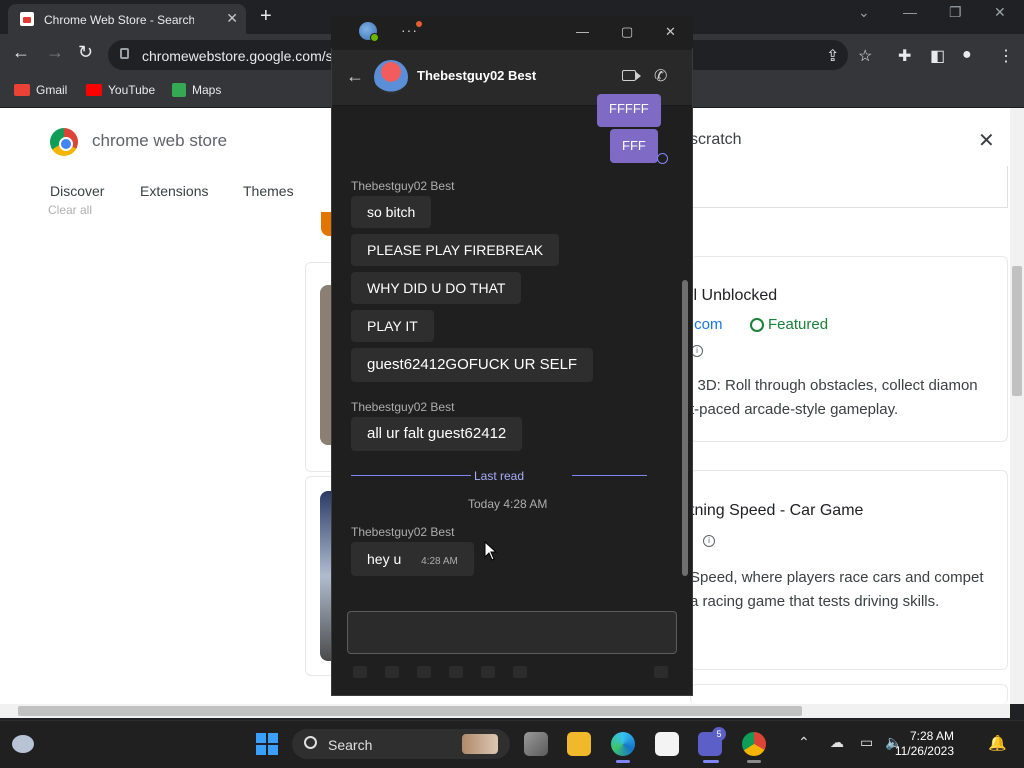  I want to click on nav-themes: Themes, so click(268, 191).